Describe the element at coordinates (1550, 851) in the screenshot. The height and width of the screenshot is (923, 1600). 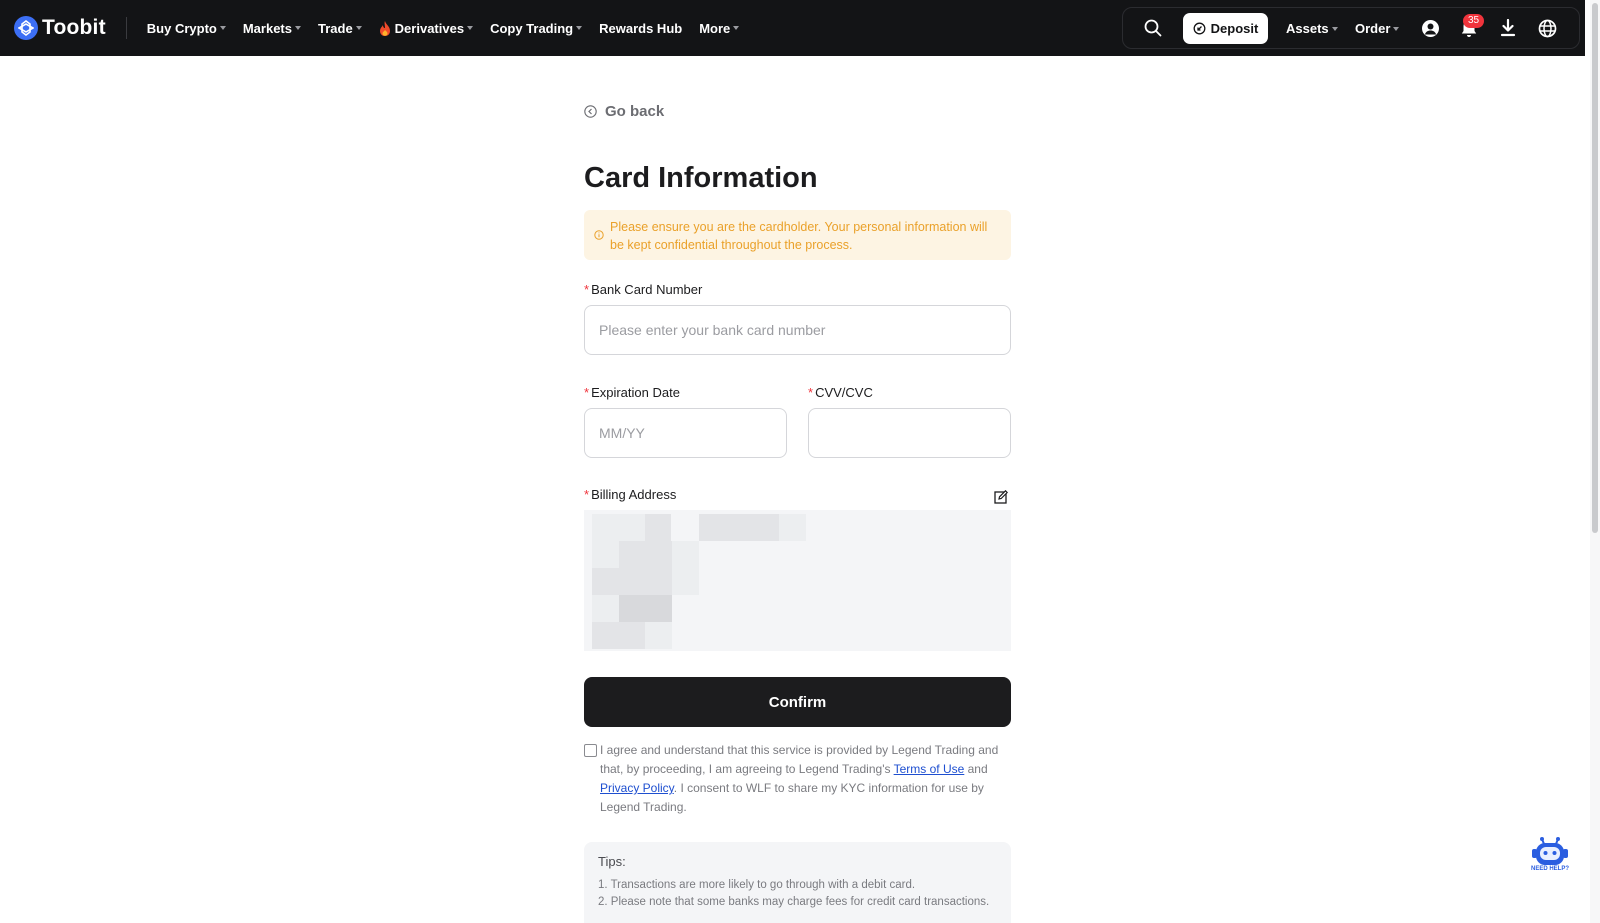
I see `help-robot-icon` at that location.